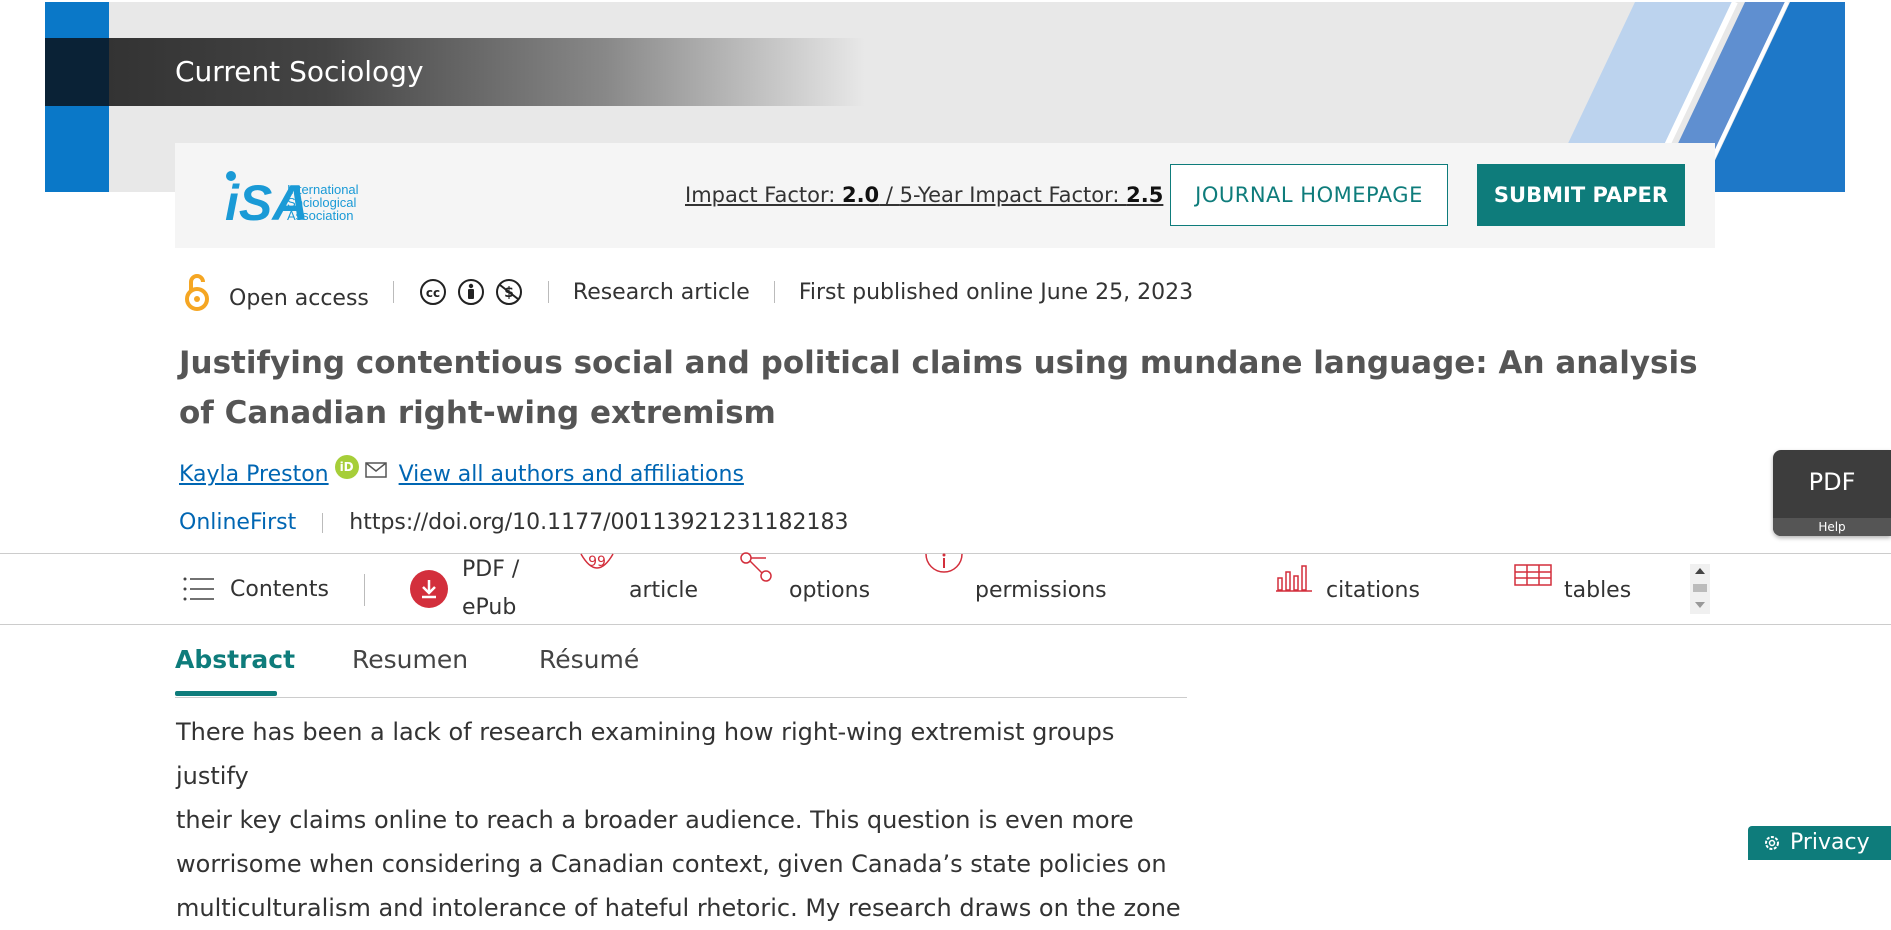  I want to click on svg-text: 99, so click(597, 562).